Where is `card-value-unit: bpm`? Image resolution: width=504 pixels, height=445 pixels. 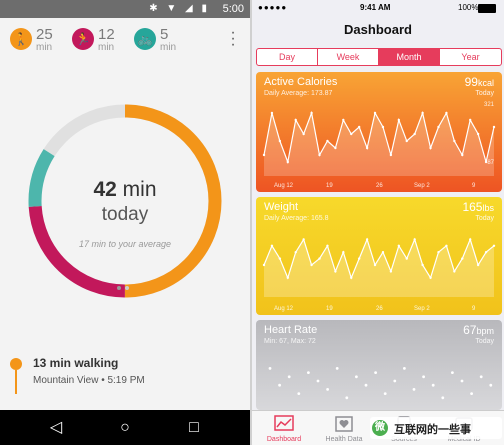
card-value-unit: bpm is located at coordinates (485, 331).